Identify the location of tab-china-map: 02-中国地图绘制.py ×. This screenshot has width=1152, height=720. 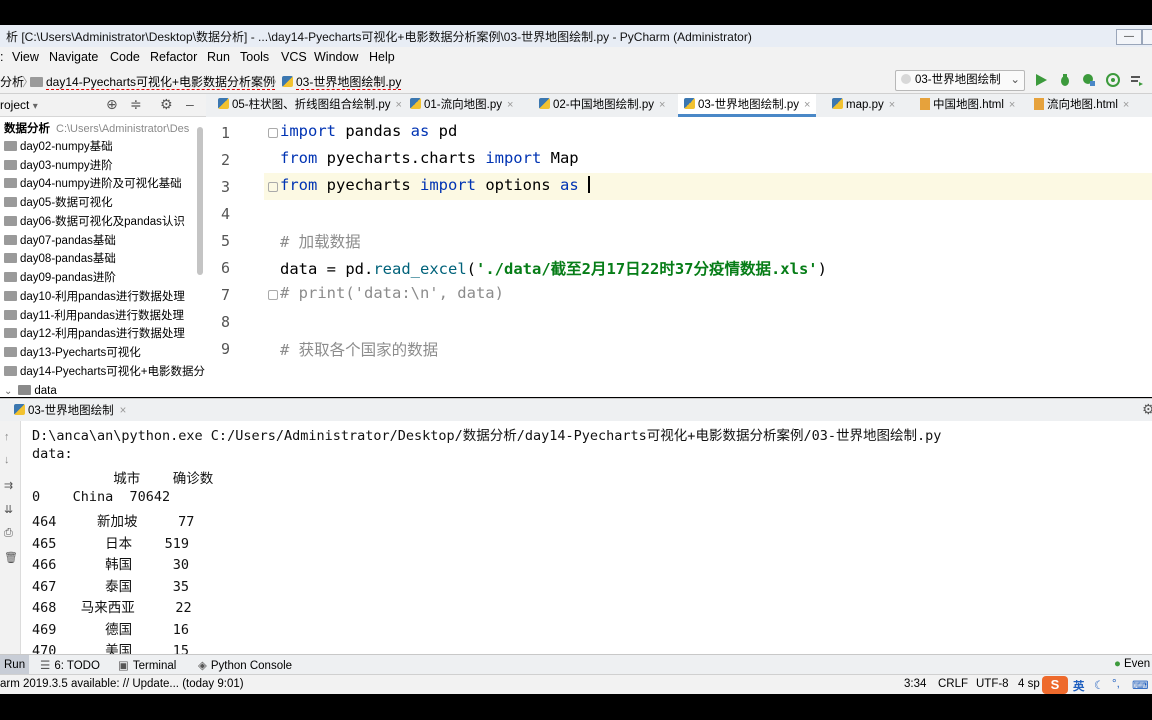
(602, 105).